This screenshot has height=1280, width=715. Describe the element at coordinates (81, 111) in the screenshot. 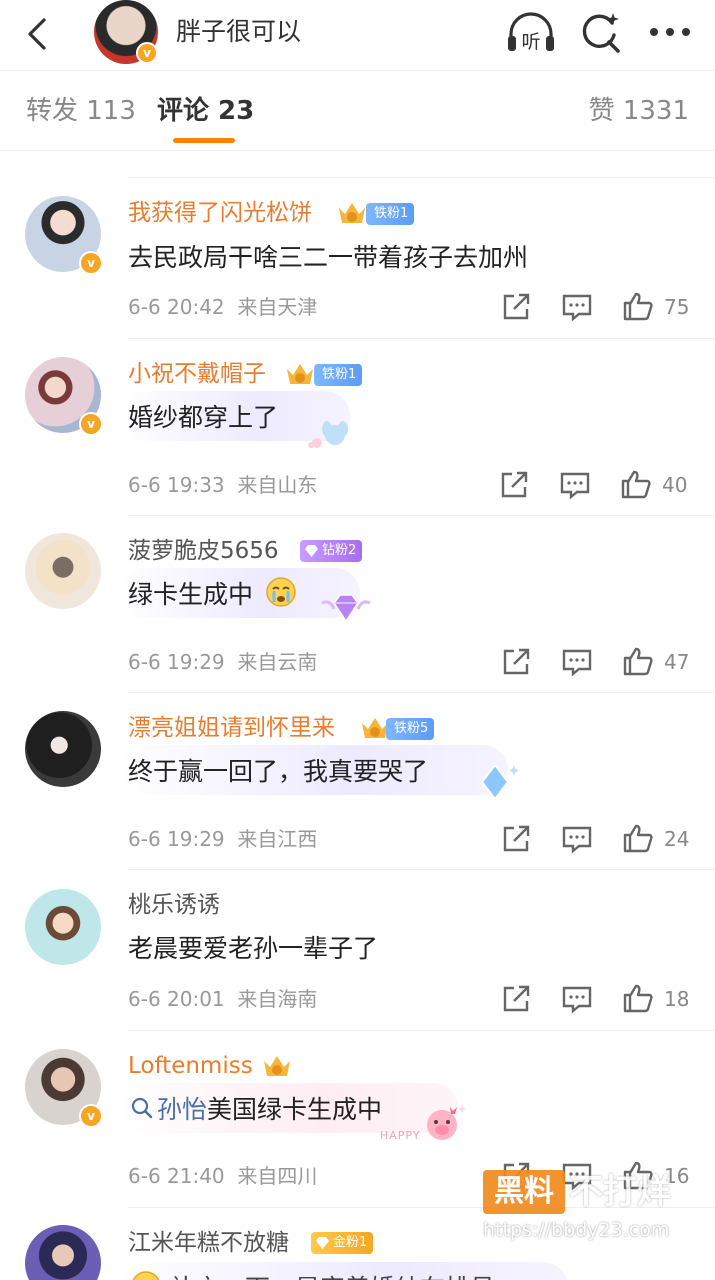

I see `tab-forward: 转发 113` at that location.